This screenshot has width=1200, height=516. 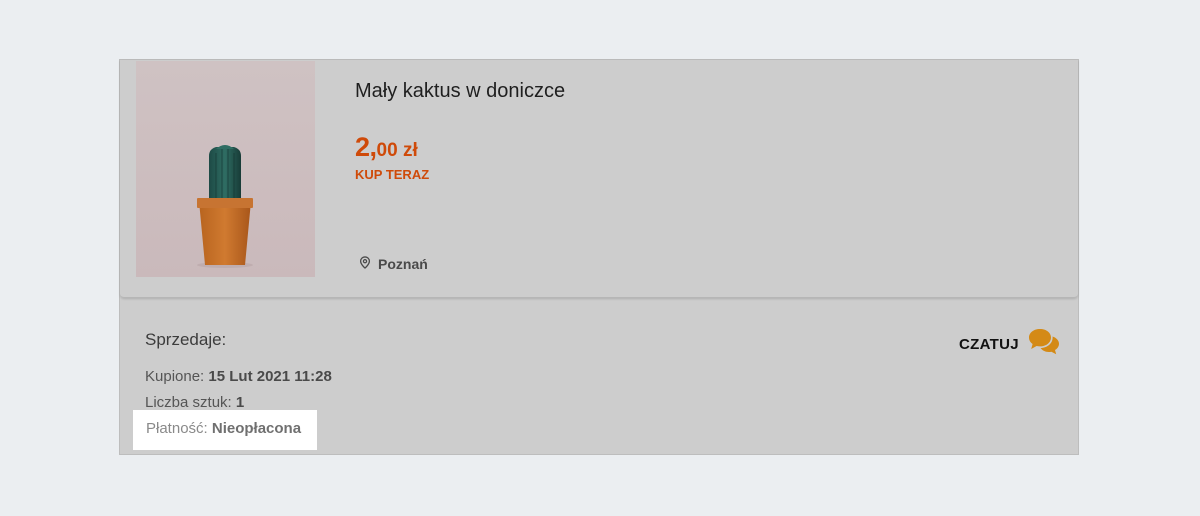 I want to click on chat-button: CZATUJ, so click(x=1009, y=344).